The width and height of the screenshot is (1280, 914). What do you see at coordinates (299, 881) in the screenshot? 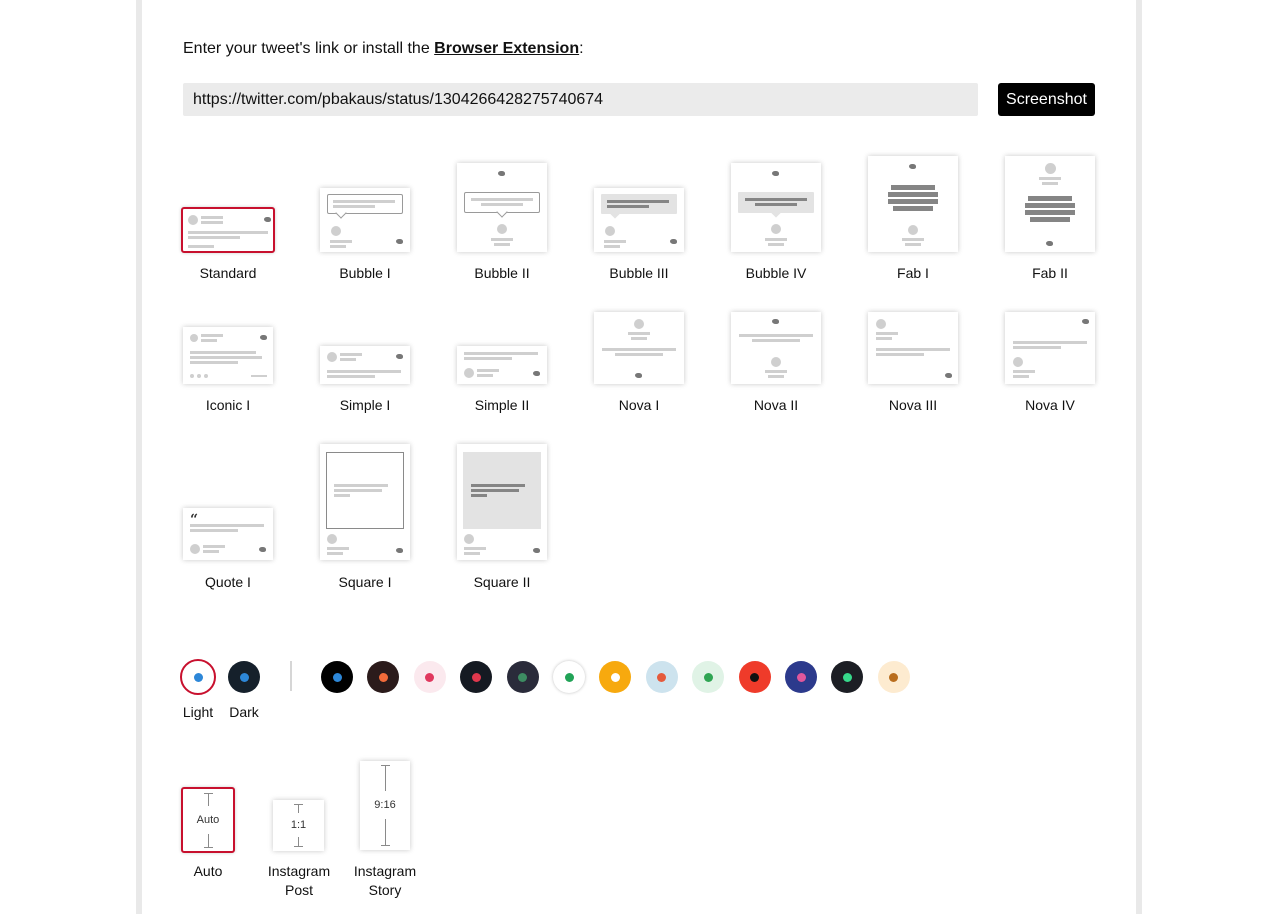
I see `ratio-instagram-post-label: Instagram Post` at bounding box center [299, 881].